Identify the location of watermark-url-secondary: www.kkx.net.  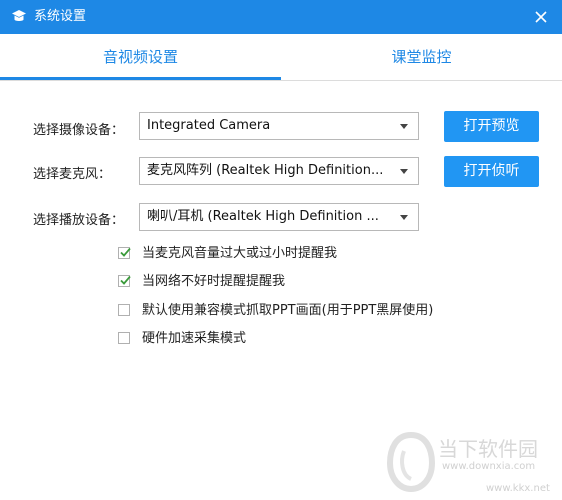
(518, 488).